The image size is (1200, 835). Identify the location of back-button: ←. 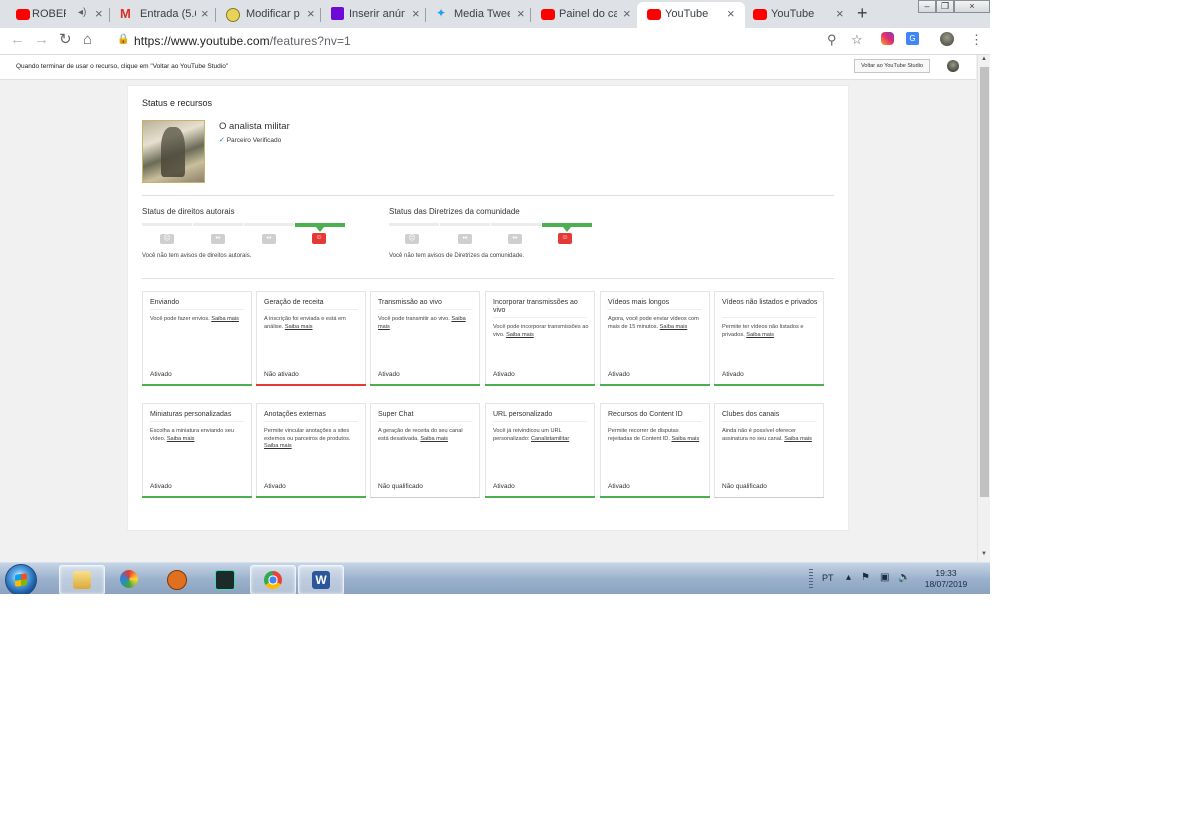
(17, 40).